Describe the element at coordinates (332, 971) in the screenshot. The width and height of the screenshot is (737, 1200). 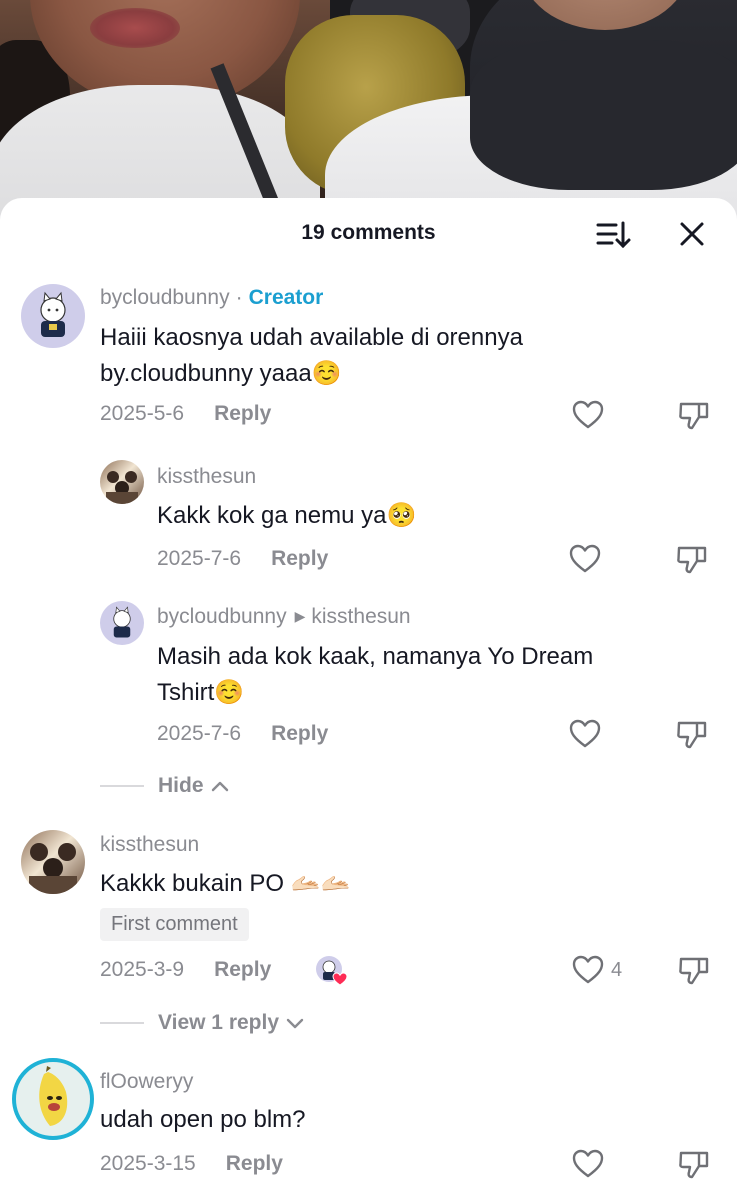
I see `creator-liked-indicator` at that location.